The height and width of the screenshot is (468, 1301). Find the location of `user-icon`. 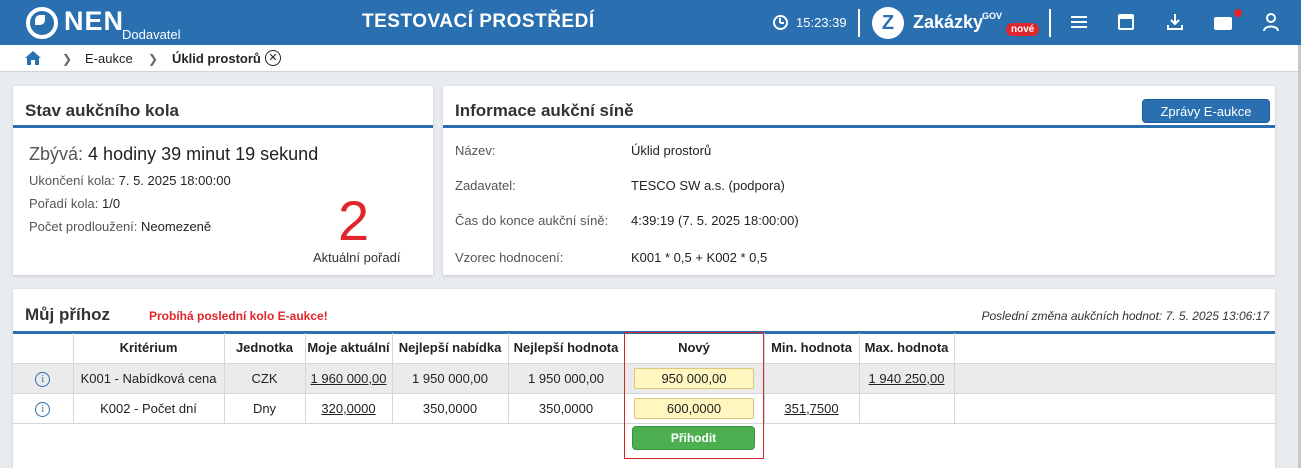

user-icon is located at coordinates (1271, 22).